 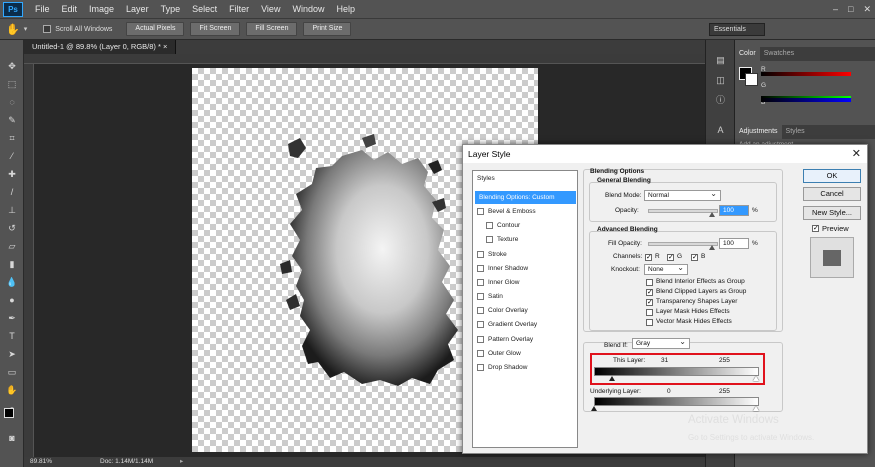 What do you see at coordinates (12, 84) in the screenshot?
I see `marquee-tool-icon: ⬚` at bounding box center [12, 84].